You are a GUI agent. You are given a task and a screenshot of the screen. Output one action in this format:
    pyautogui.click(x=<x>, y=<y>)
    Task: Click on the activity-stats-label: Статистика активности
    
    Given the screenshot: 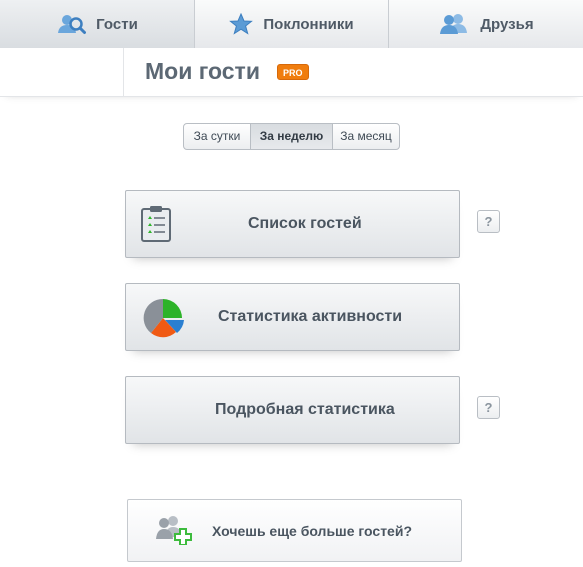 What is the action you would take?
    pyautogui.click(x=310, y=316)
    